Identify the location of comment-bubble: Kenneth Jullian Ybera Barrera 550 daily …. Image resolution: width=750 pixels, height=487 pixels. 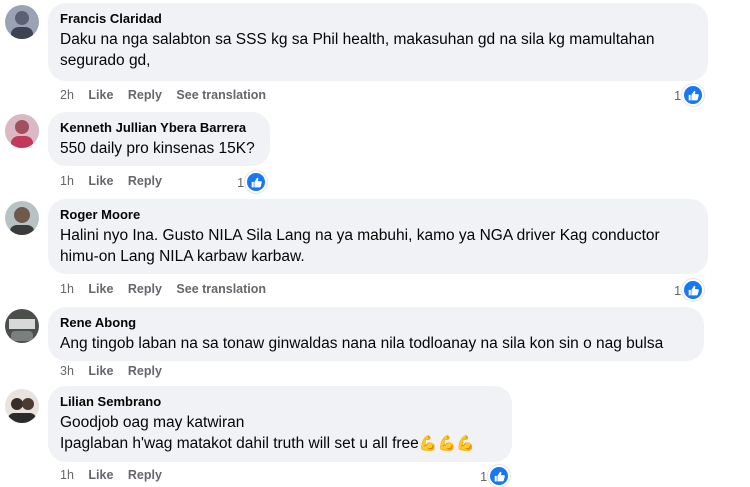
(159, 139).